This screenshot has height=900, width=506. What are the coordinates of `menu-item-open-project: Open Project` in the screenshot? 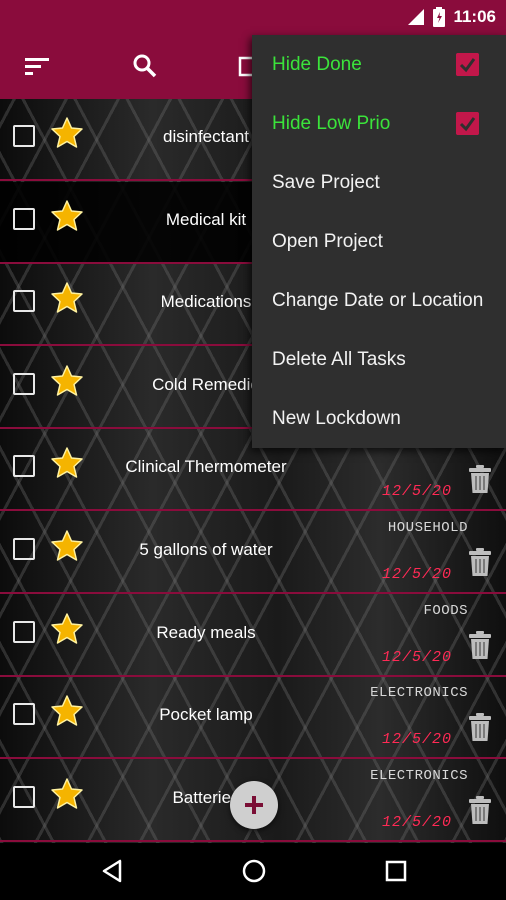 It's located at (379, 241).